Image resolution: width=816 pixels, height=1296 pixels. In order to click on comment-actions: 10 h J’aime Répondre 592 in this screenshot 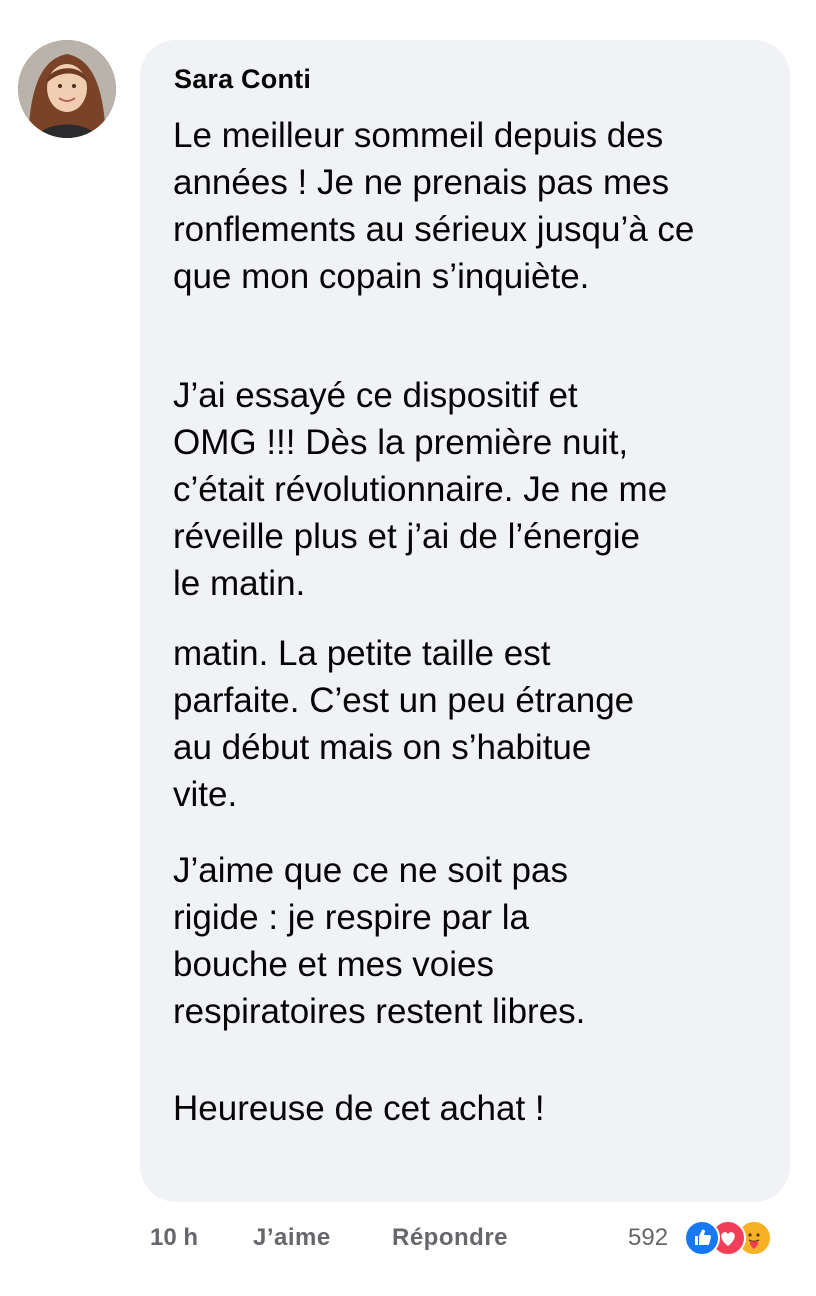, I will do `click(408, 1238)`.